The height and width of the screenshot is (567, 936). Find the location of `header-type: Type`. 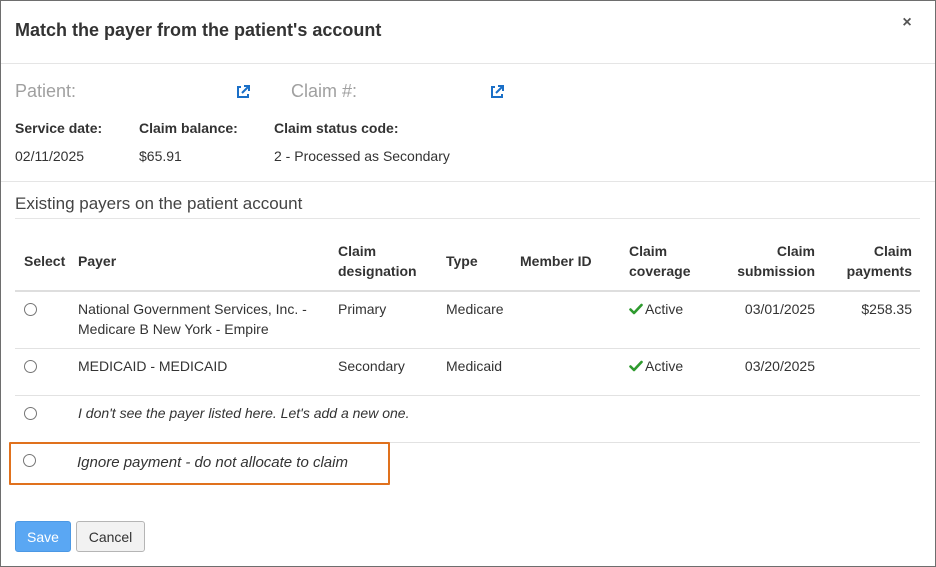

header-type: Type is located at coordinates (462, 261).